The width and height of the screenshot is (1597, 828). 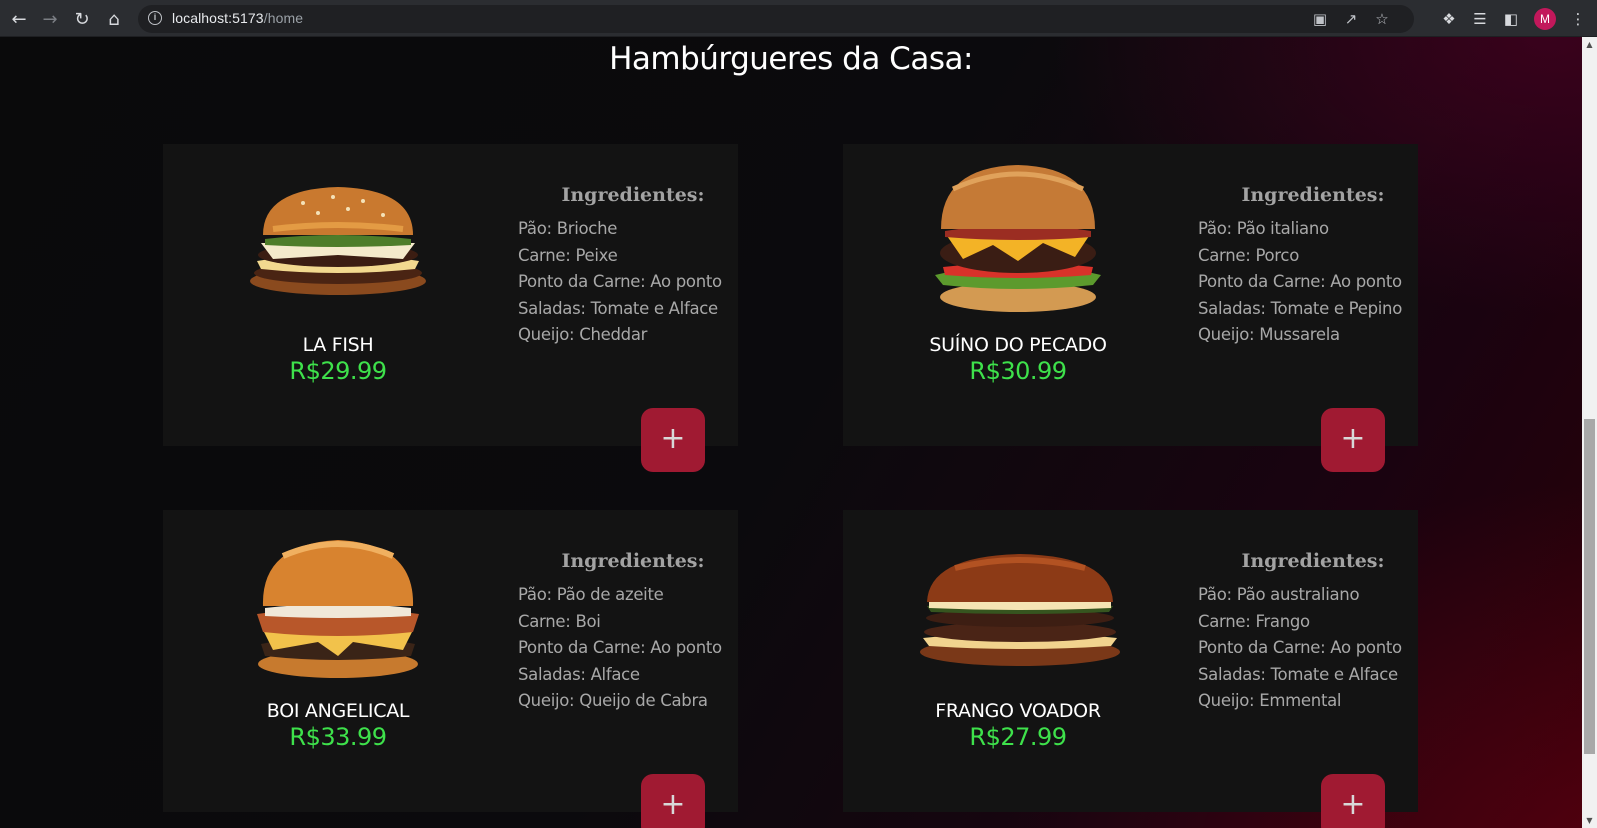 What do you see at coordinates (1263, 228) in the screenshot?
I see `ingredient-item: Pão: Pão italiano` at bounding box center [1263, 228].